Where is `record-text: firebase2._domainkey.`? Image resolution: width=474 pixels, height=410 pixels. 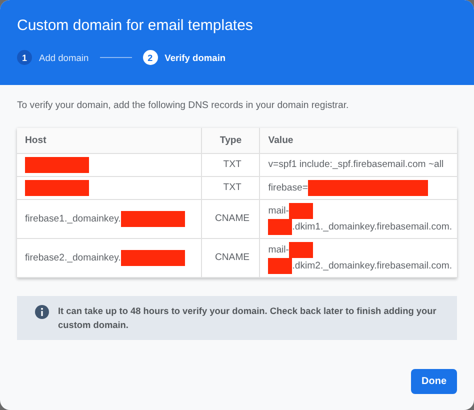
record-text: firebase2._domainkey. is located at coordinates (73, 258).